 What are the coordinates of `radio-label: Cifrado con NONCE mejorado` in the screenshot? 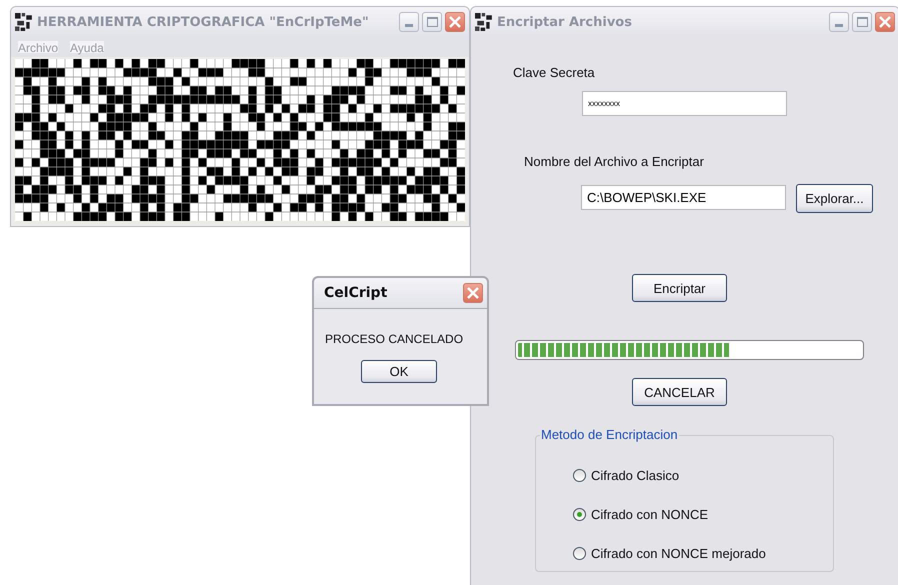 It's located at (678, 553).